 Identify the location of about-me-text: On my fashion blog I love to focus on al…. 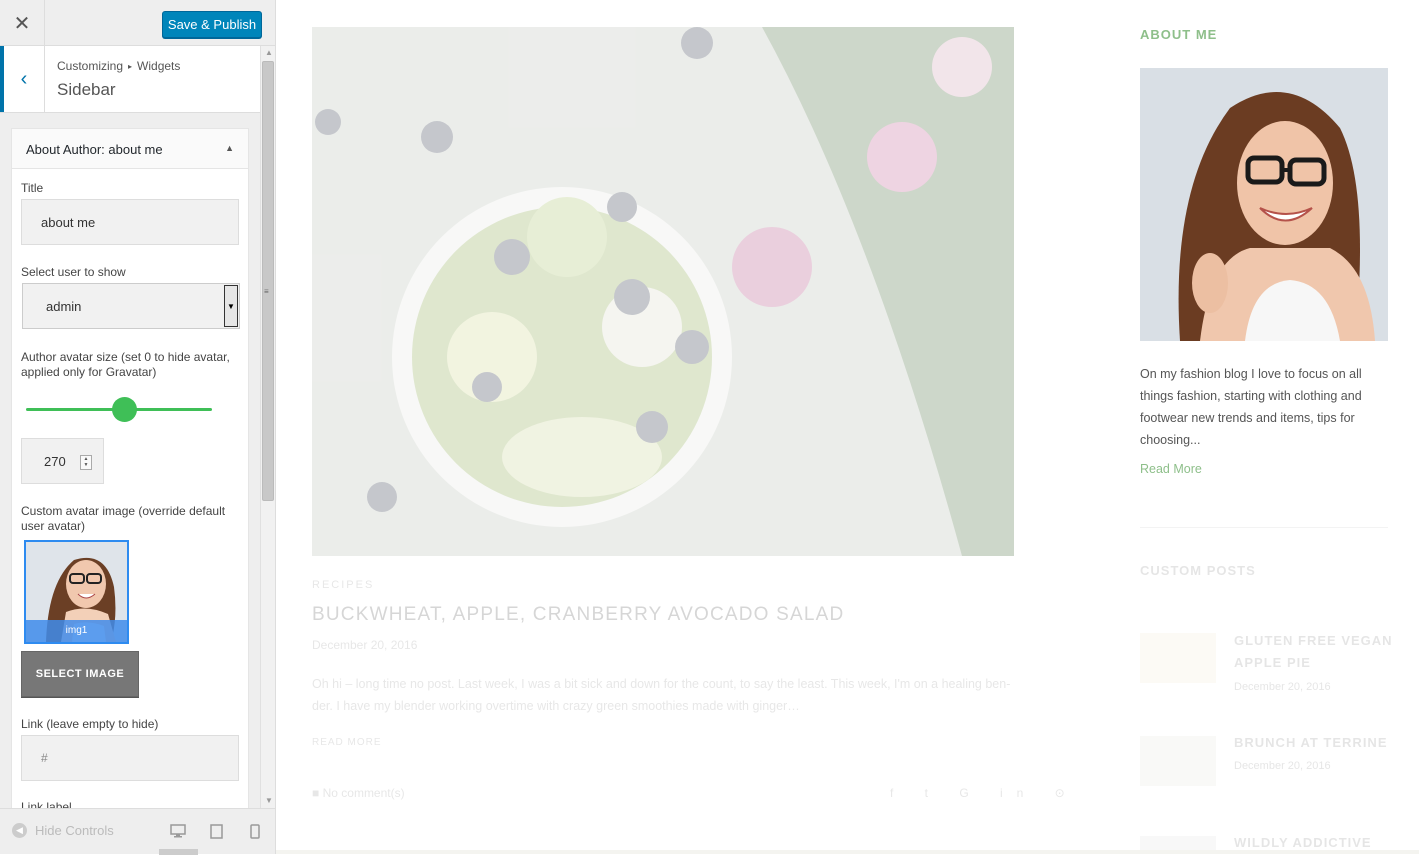
(1251, 407).